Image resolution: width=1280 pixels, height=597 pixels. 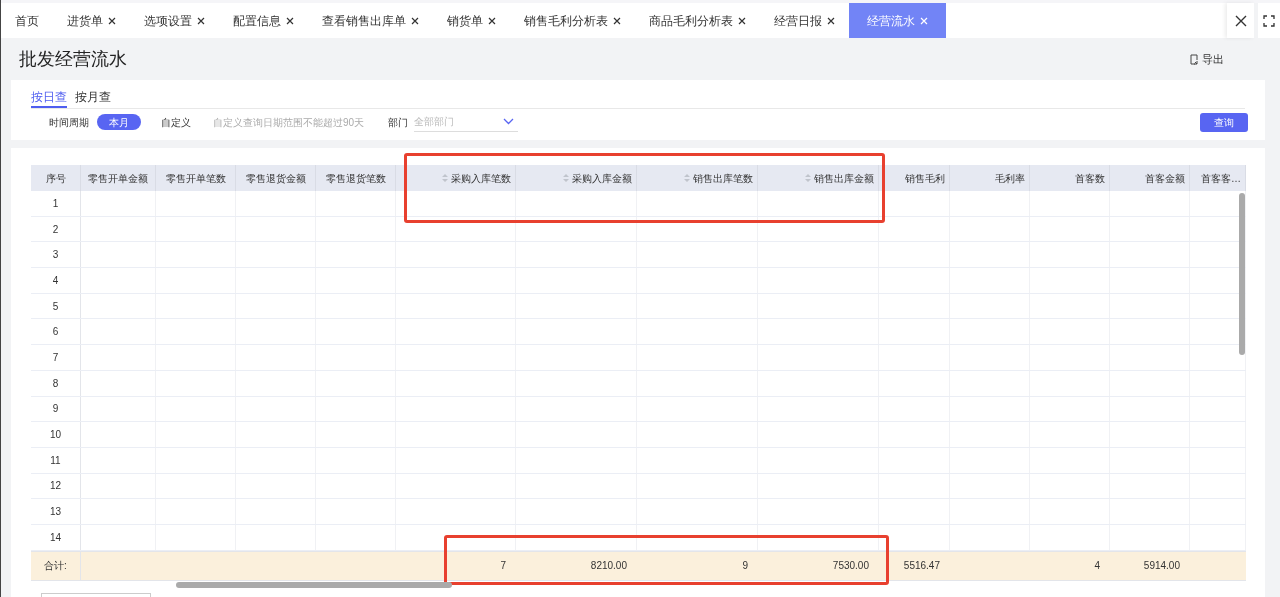 What do you see at coordinates (56, 511) in the screenshot?
I see `row-number: 13` at bounding box center [56, 511].